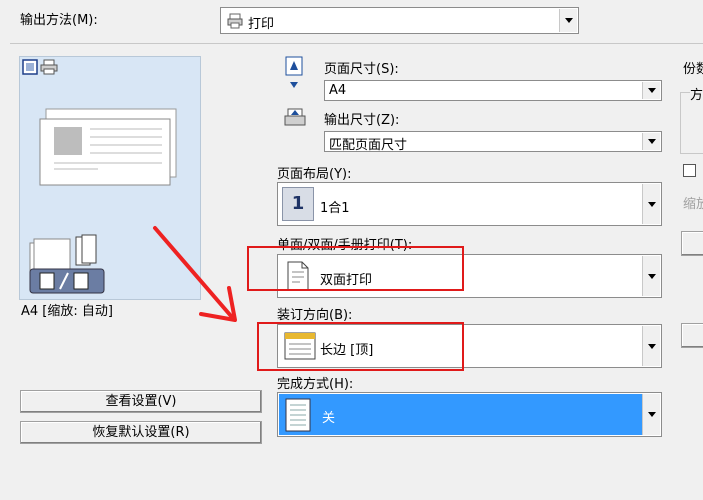  What do you see at coordinates (469, 414) in the screenshot?
I see `finishing-select: 关` at bounding box center [469, 414].